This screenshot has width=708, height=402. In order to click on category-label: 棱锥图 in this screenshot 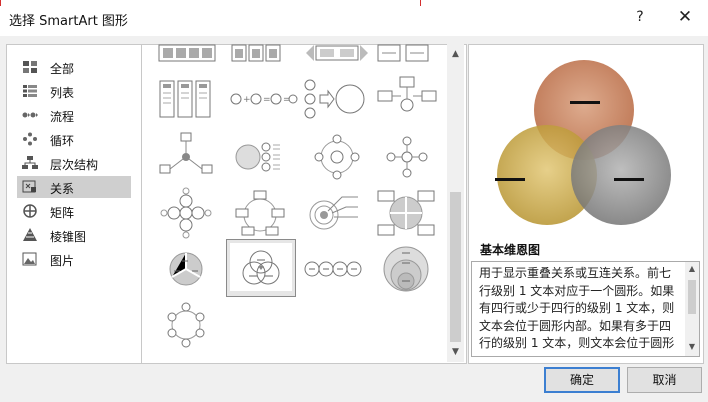, I will do `click(68, 237)`.